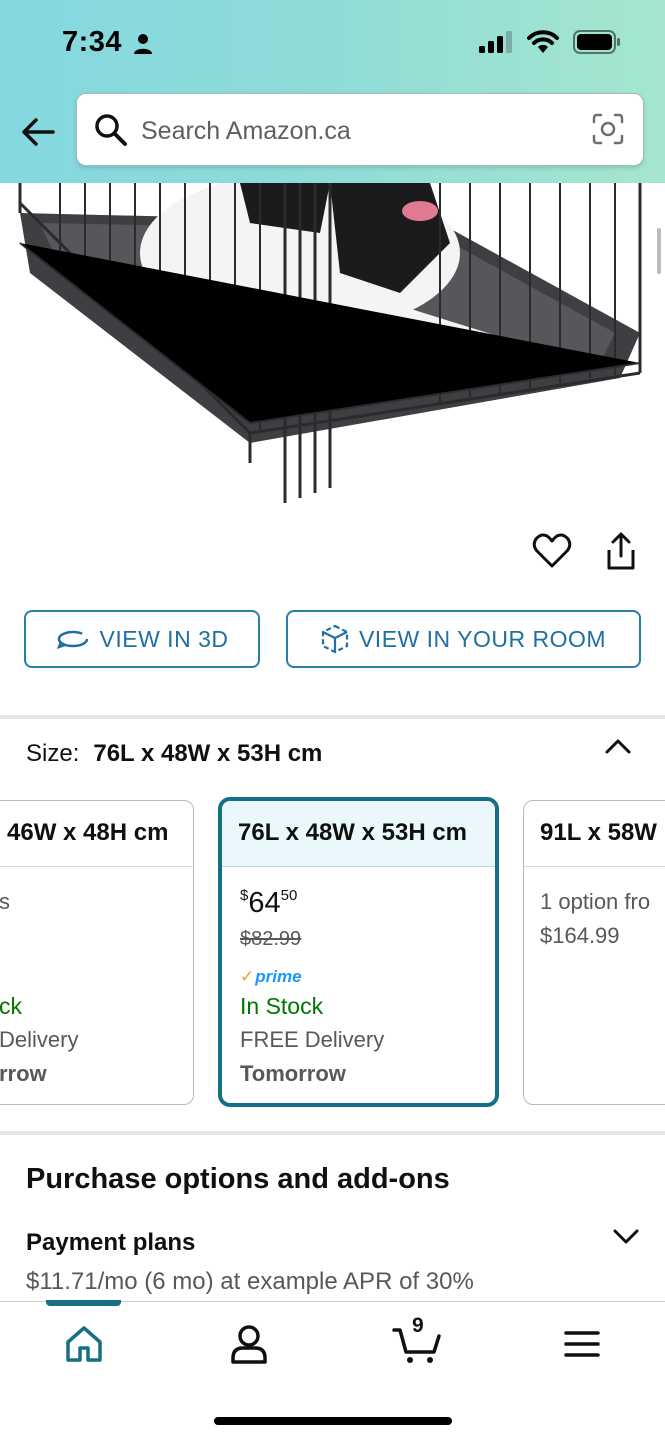 Image resolution: width=665 pixels, height=1440 pixels. What do you see at coordinates (72, 640) in the screenshot?
I see `rotate-3d-icon` at bounding box center [72, 640].